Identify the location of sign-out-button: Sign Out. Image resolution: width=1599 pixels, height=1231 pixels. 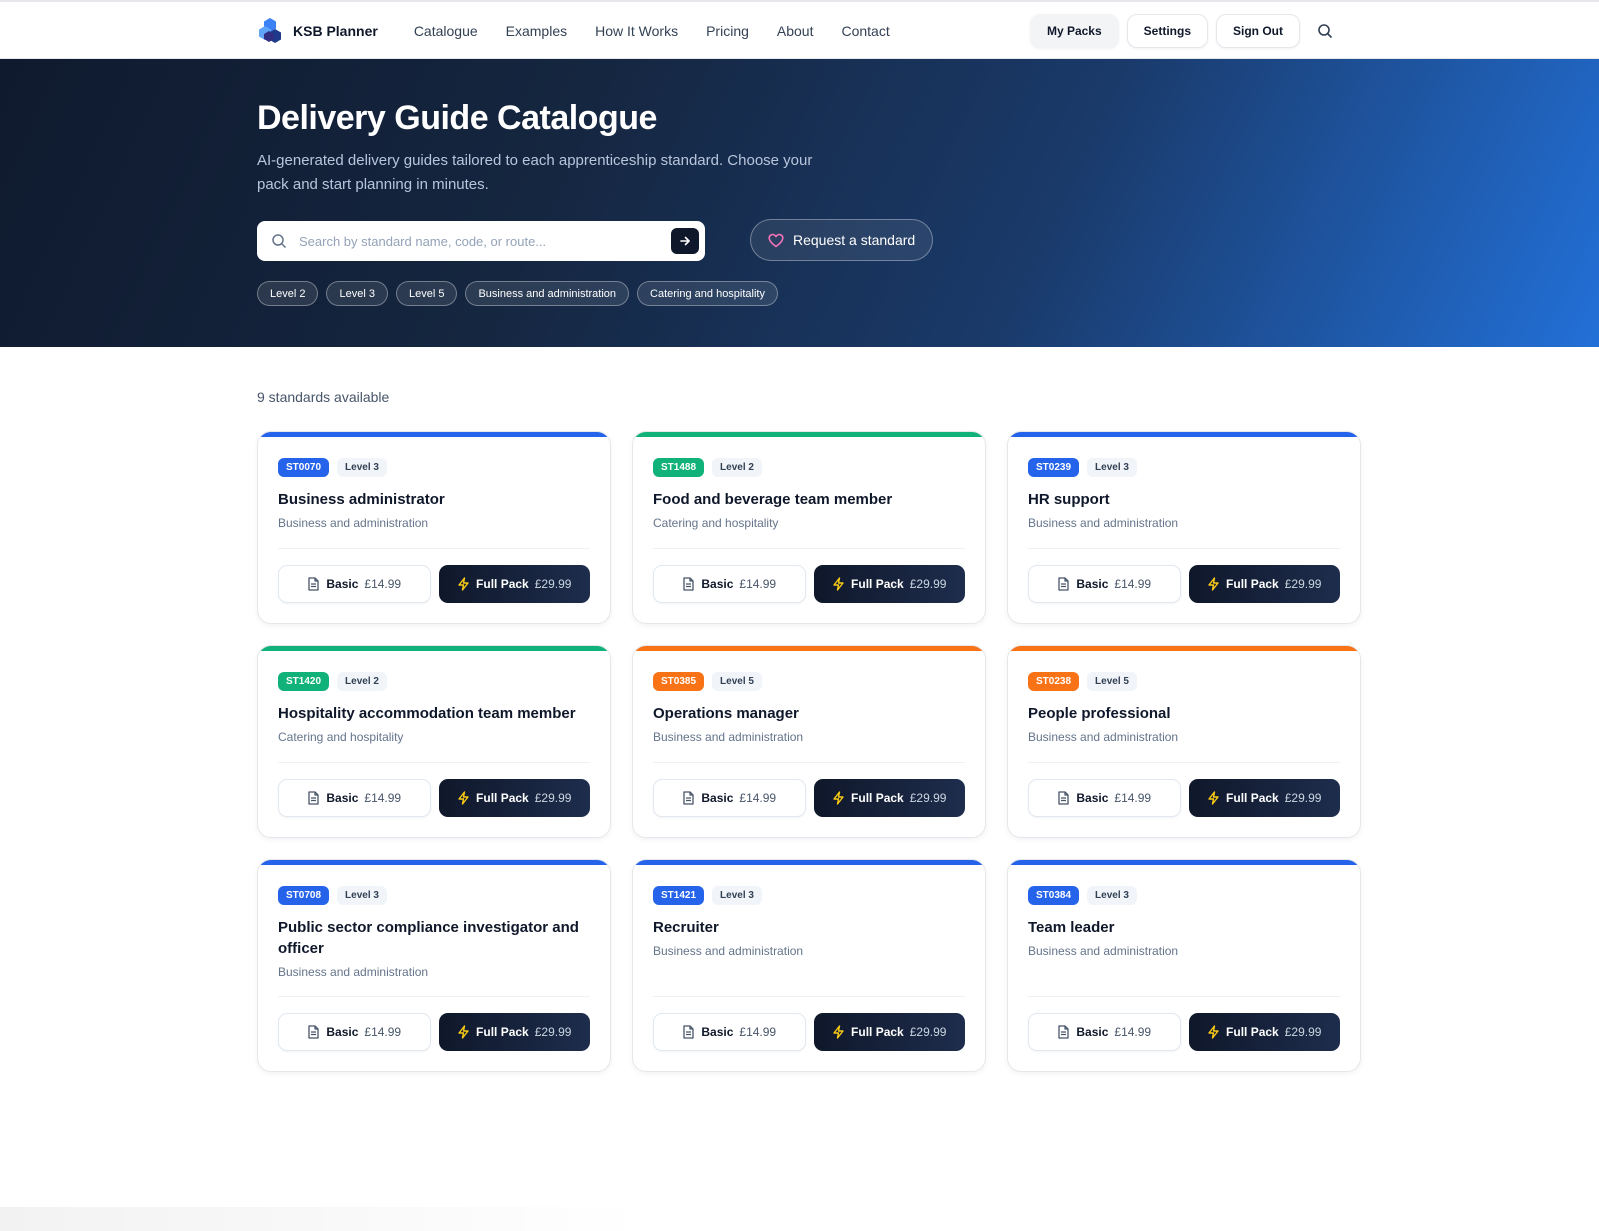
(1258, 30).